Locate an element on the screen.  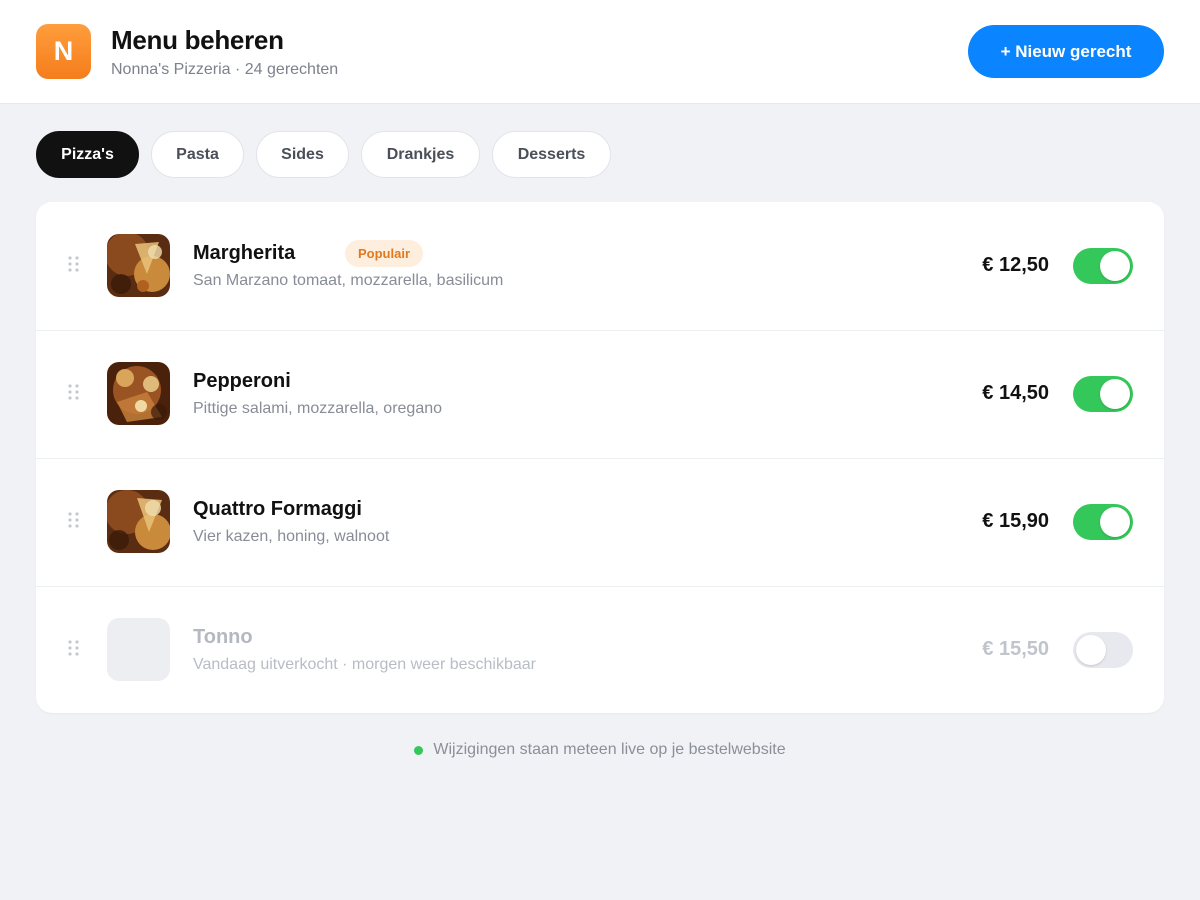
dish-price: € 14,50 is located at coordinates (1015, 393).